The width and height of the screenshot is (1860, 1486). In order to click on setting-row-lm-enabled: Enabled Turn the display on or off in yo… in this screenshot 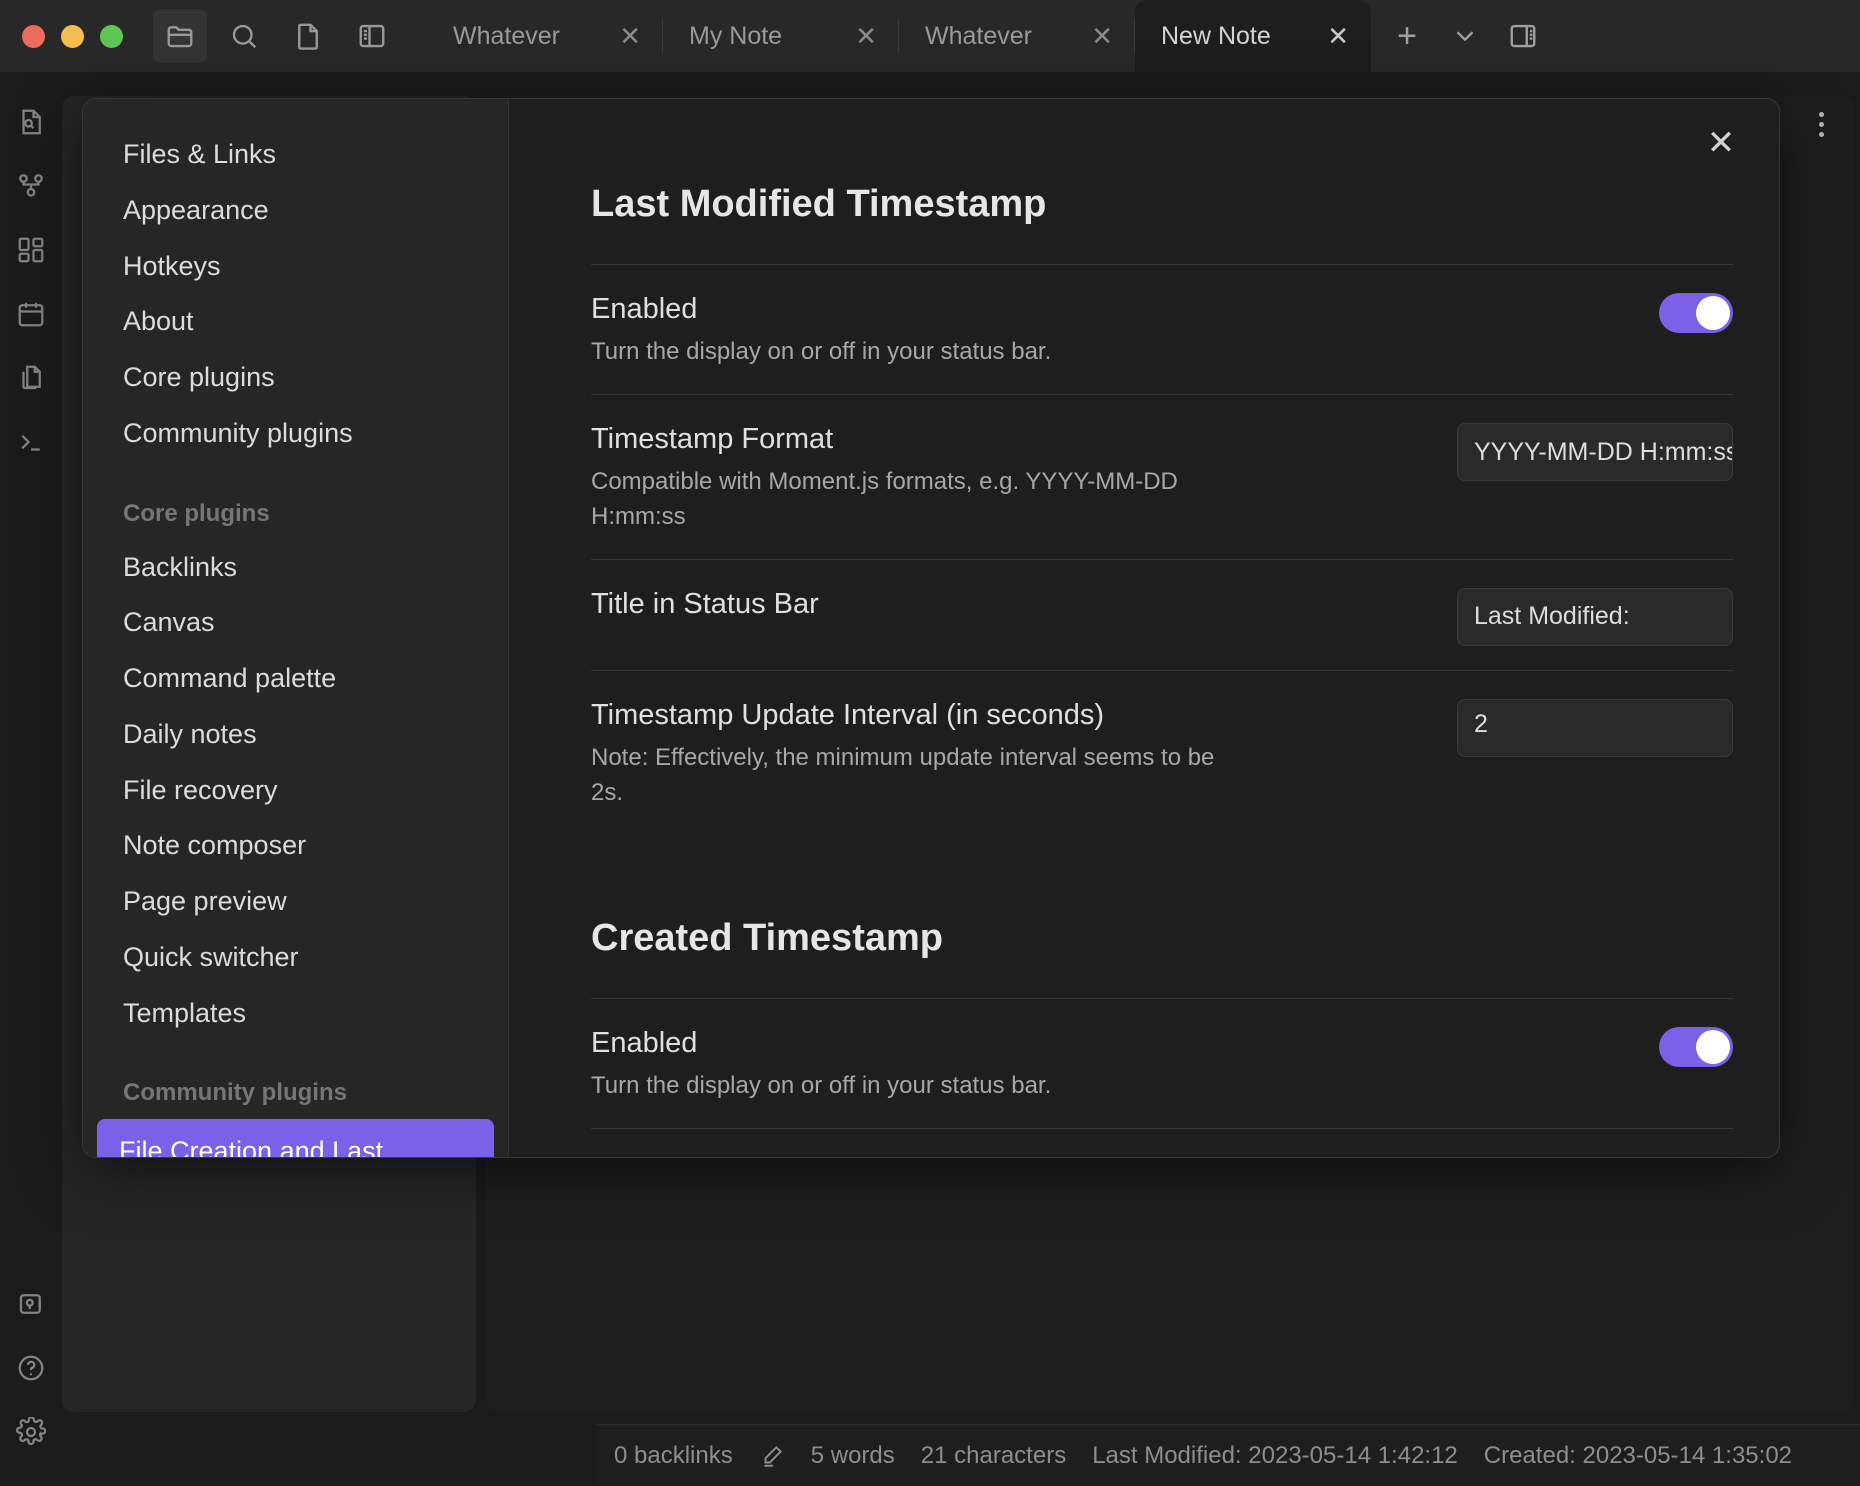, I will do `click(1162, 329)`.